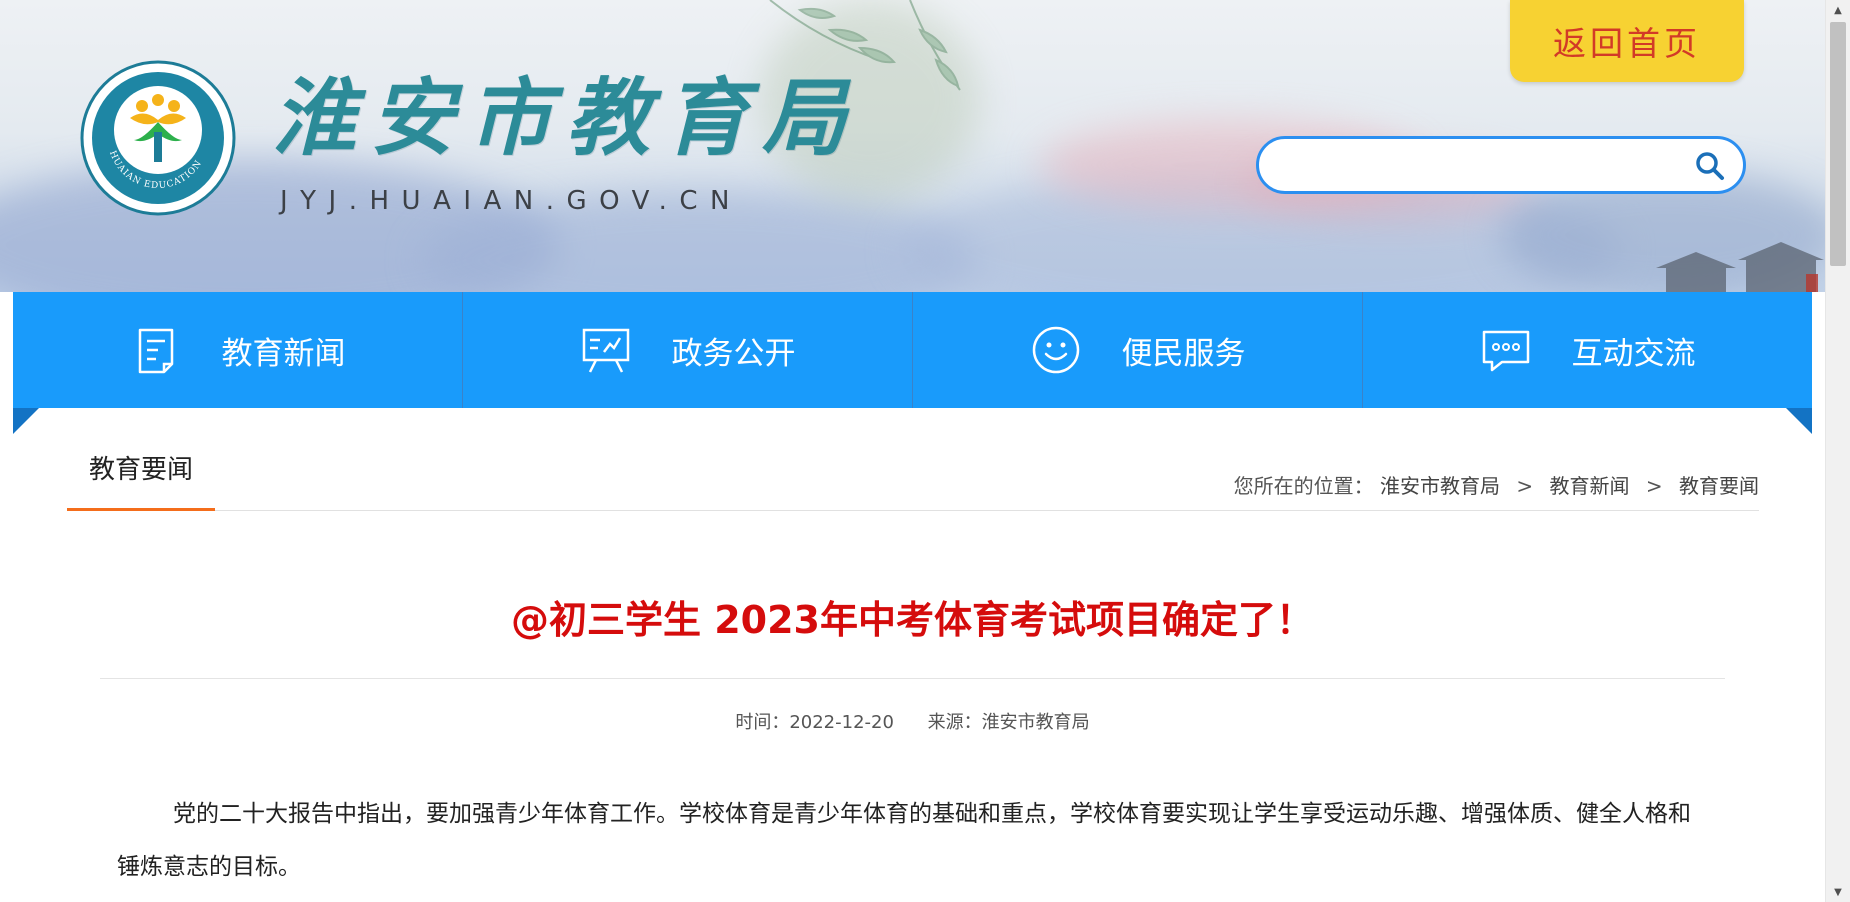  What do you see at coordinates (1055, 350) in the screenshot?
I see `smiley-icon` at bounding box center [1055, 350].